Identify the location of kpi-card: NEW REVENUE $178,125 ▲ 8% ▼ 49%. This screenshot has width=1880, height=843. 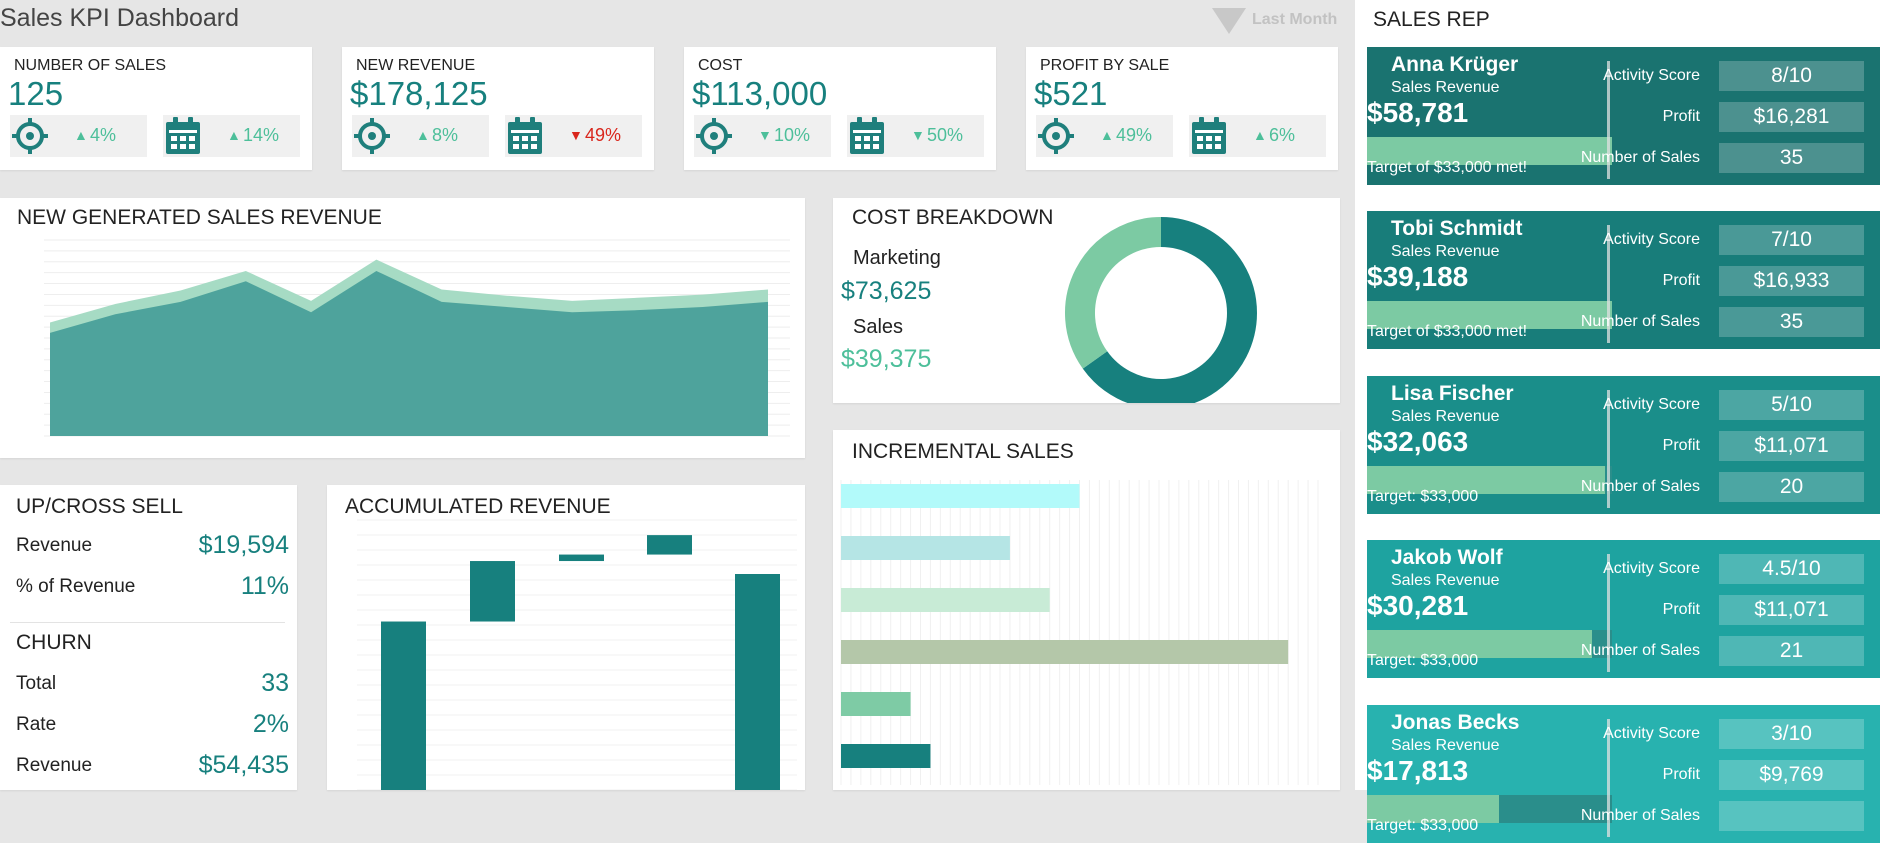
(498, 108).